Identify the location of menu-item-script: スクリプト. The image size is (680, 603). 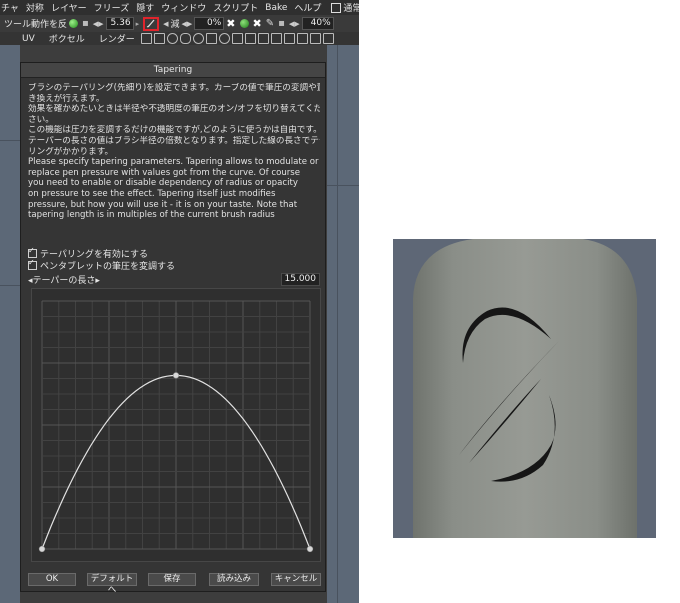
(235, 7).